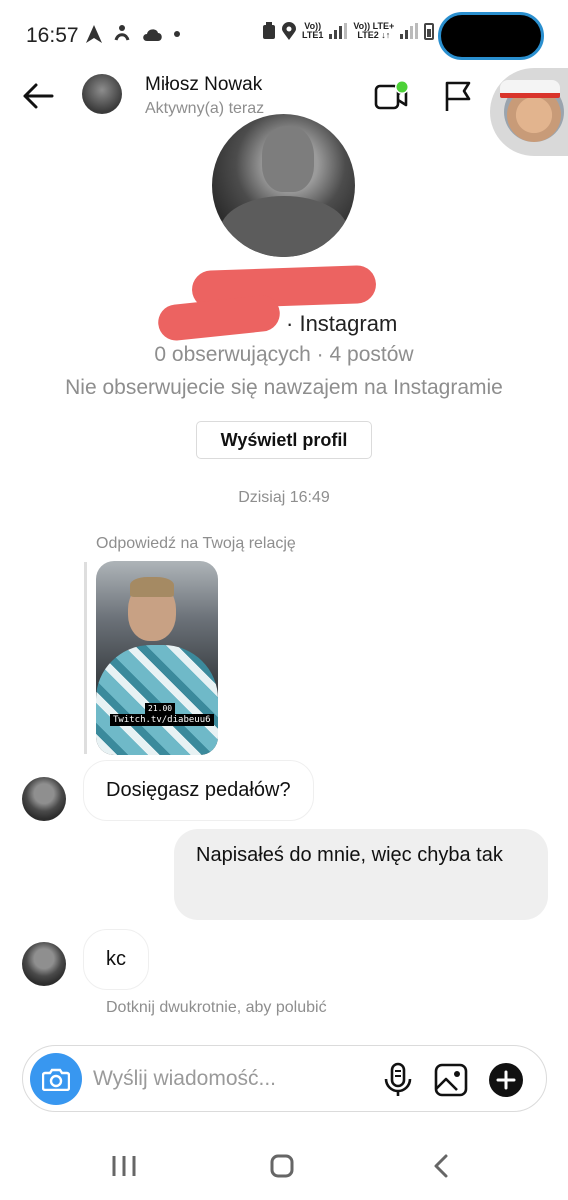  Describe the element at coordinates (152, 35) in the screenshot. I see `cloud-icon` at that location.